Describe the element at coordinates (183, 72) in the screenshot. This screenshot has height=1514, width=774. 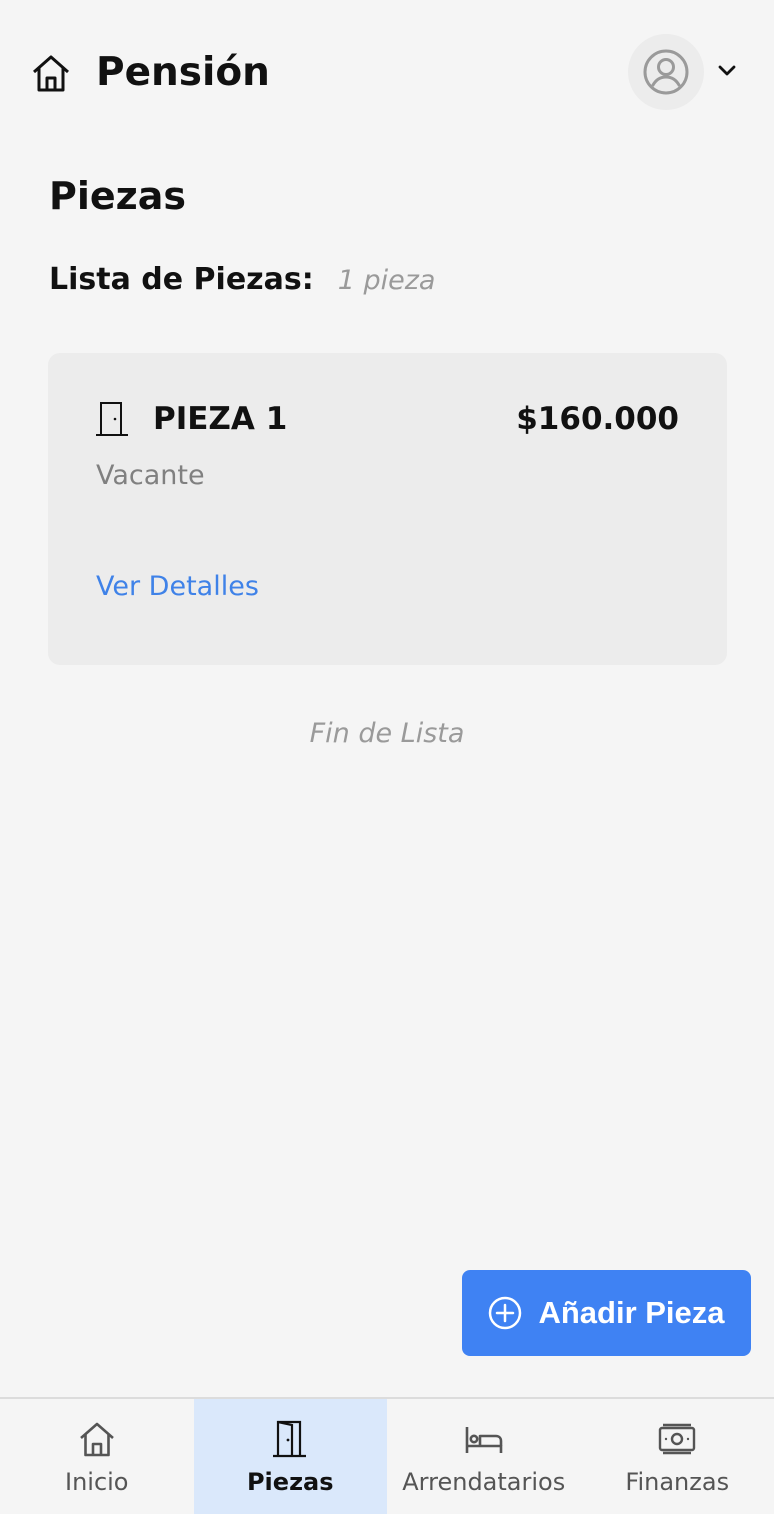
I see `app-title: Pensión` at that location.